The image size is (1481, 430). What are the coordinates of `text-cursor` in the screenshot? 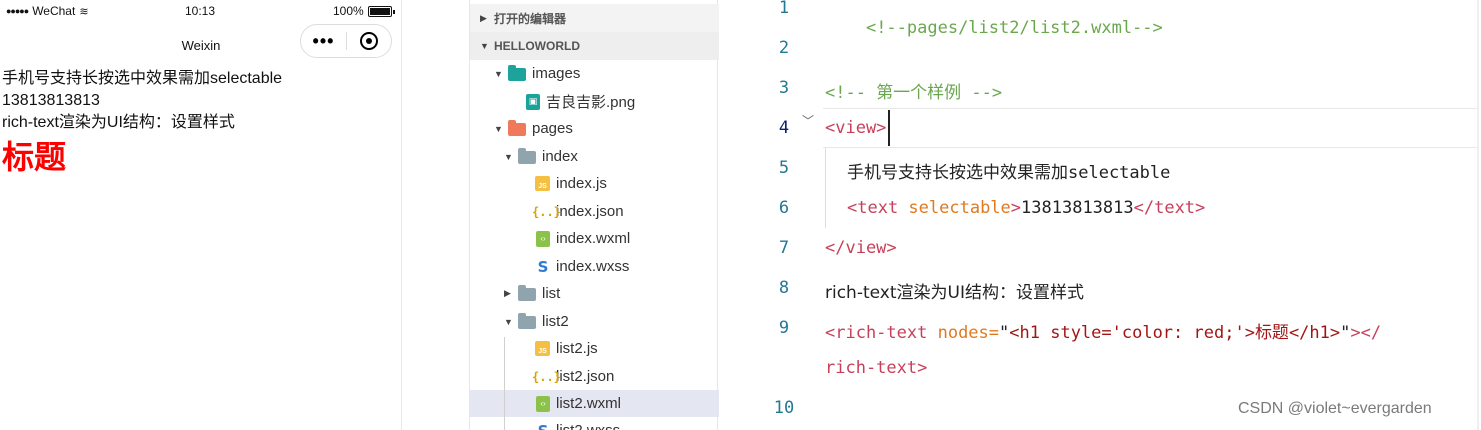 It's located at (889, 128).